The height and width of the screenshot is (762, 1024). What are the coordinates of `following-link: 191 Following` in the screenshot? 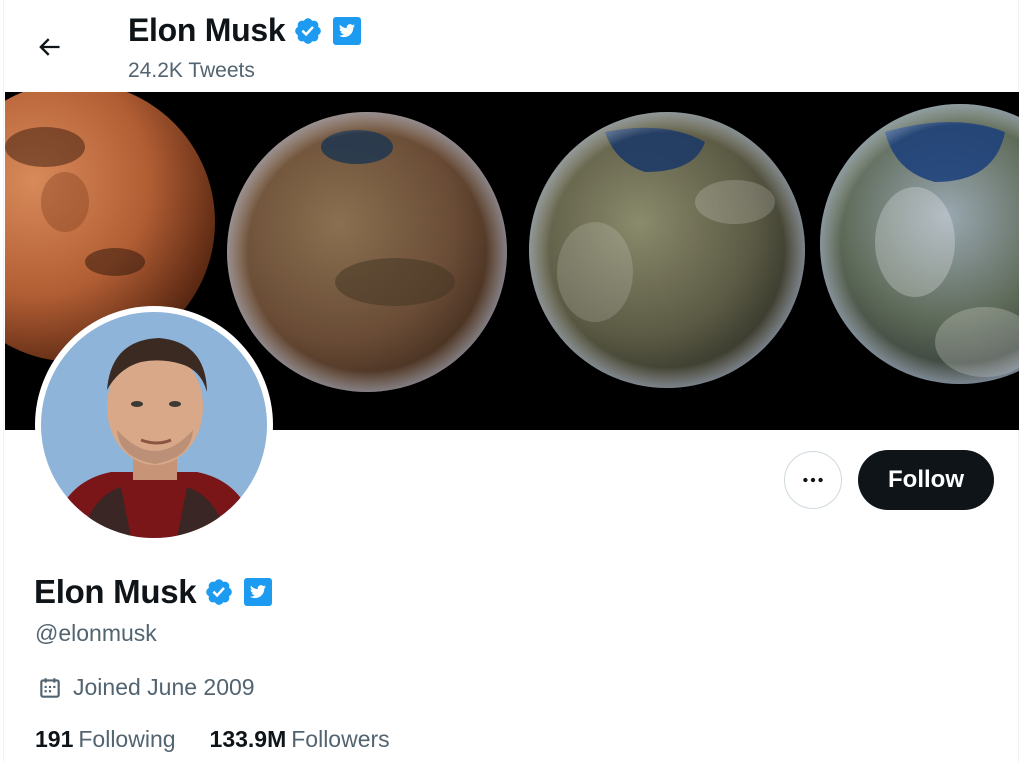 It's located at (105, 739).